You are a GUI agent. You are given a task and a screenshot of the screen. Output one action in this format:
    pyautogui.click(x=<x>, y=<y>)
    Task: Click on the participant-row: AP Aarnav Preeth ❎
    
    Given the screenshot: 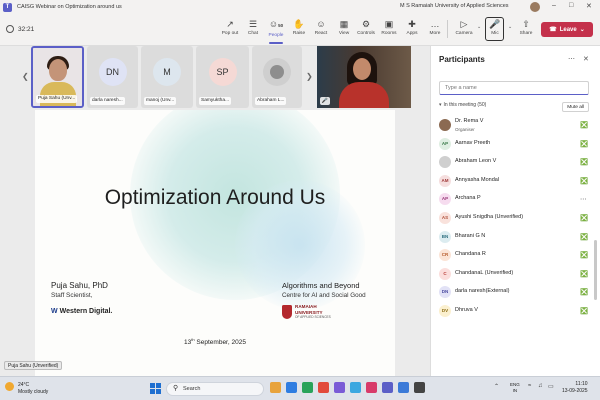 What is the action you would take?
    pyautogui.click(x=519, y=144)
    